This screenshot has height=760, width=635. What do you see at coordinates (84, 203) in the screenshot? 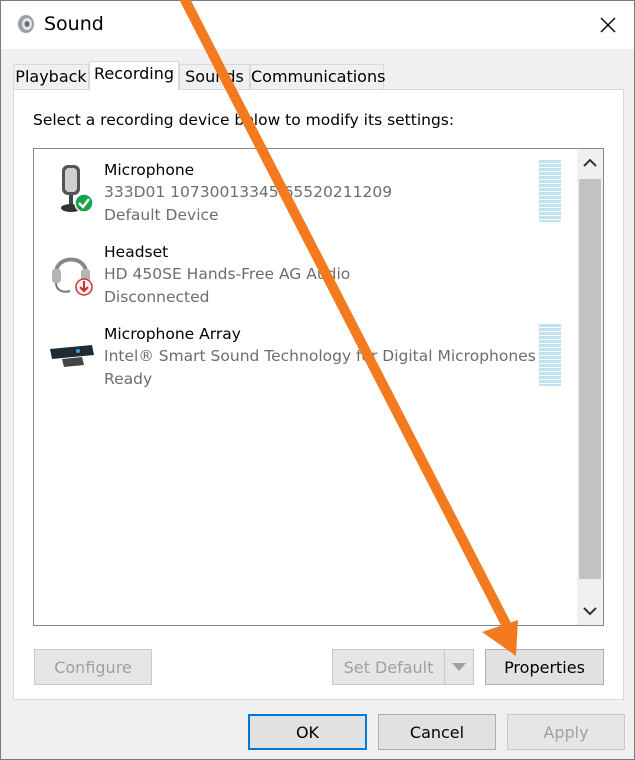
I see `default-check-icon` at bounding box center [84, 203].